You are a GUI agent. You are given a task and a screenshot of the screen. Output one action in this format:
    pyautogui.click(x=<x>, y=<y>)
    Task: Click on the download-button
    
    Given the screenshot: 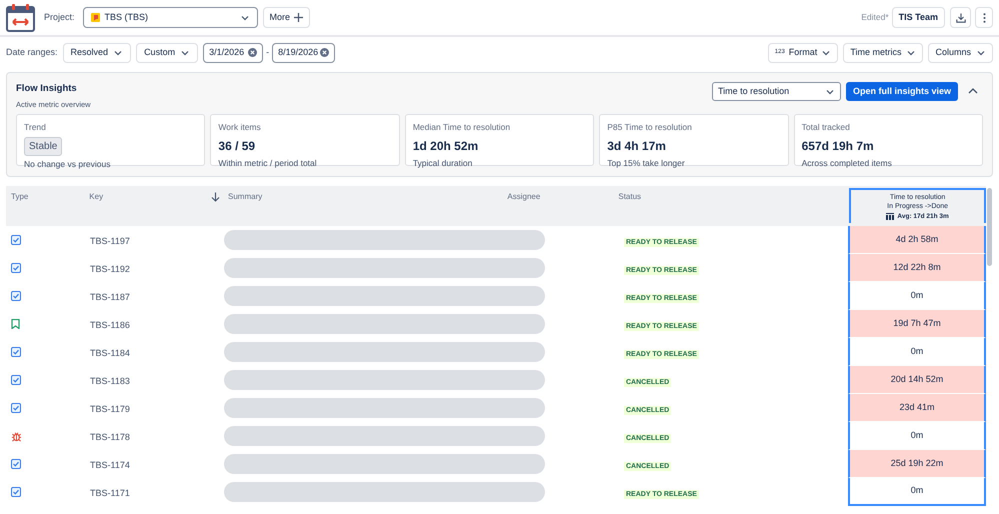 What is the action you would take?
    pyautogui.click(x=960, y=17)
    